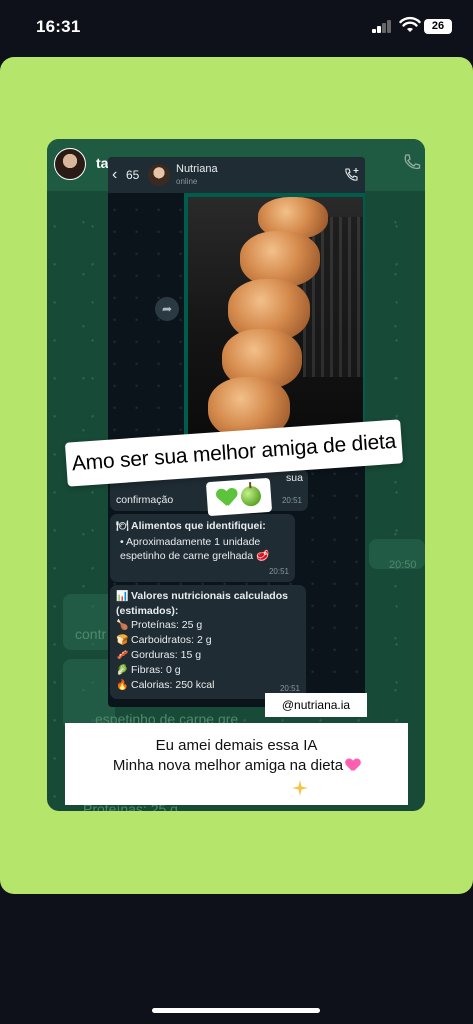  Describe the element at coordinates (383, 26) in the screenshot. I see `signal-icon` at that location.